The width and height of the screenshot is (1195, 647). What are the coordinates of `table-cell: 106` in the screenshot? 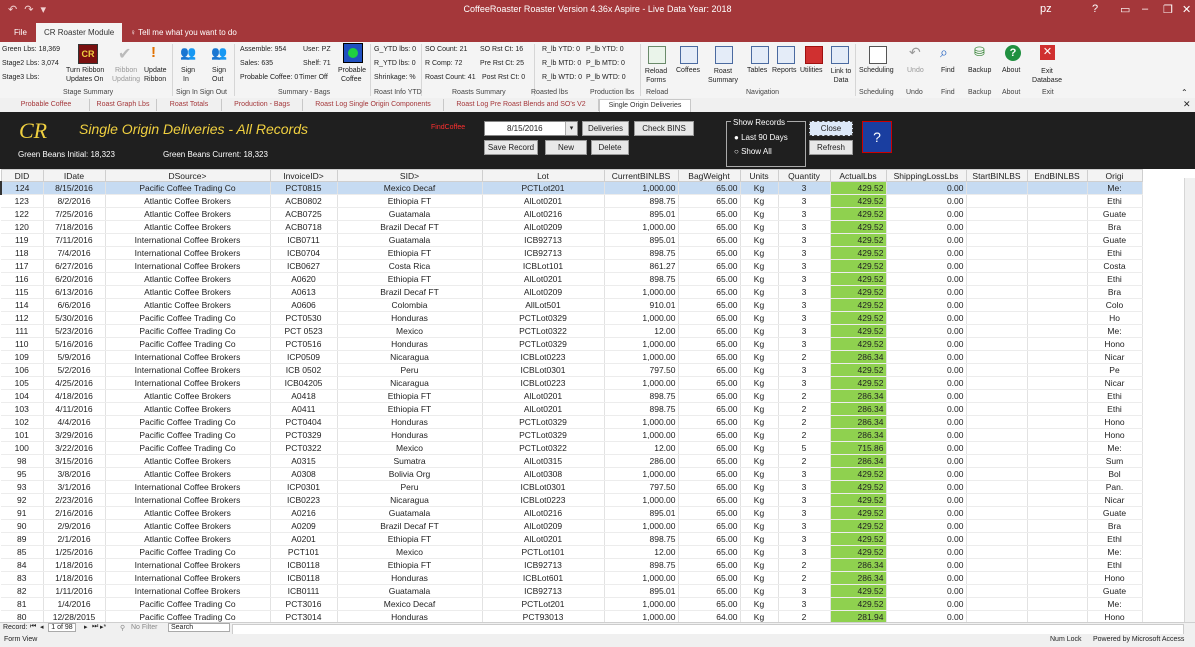 It's located at (22, 370).